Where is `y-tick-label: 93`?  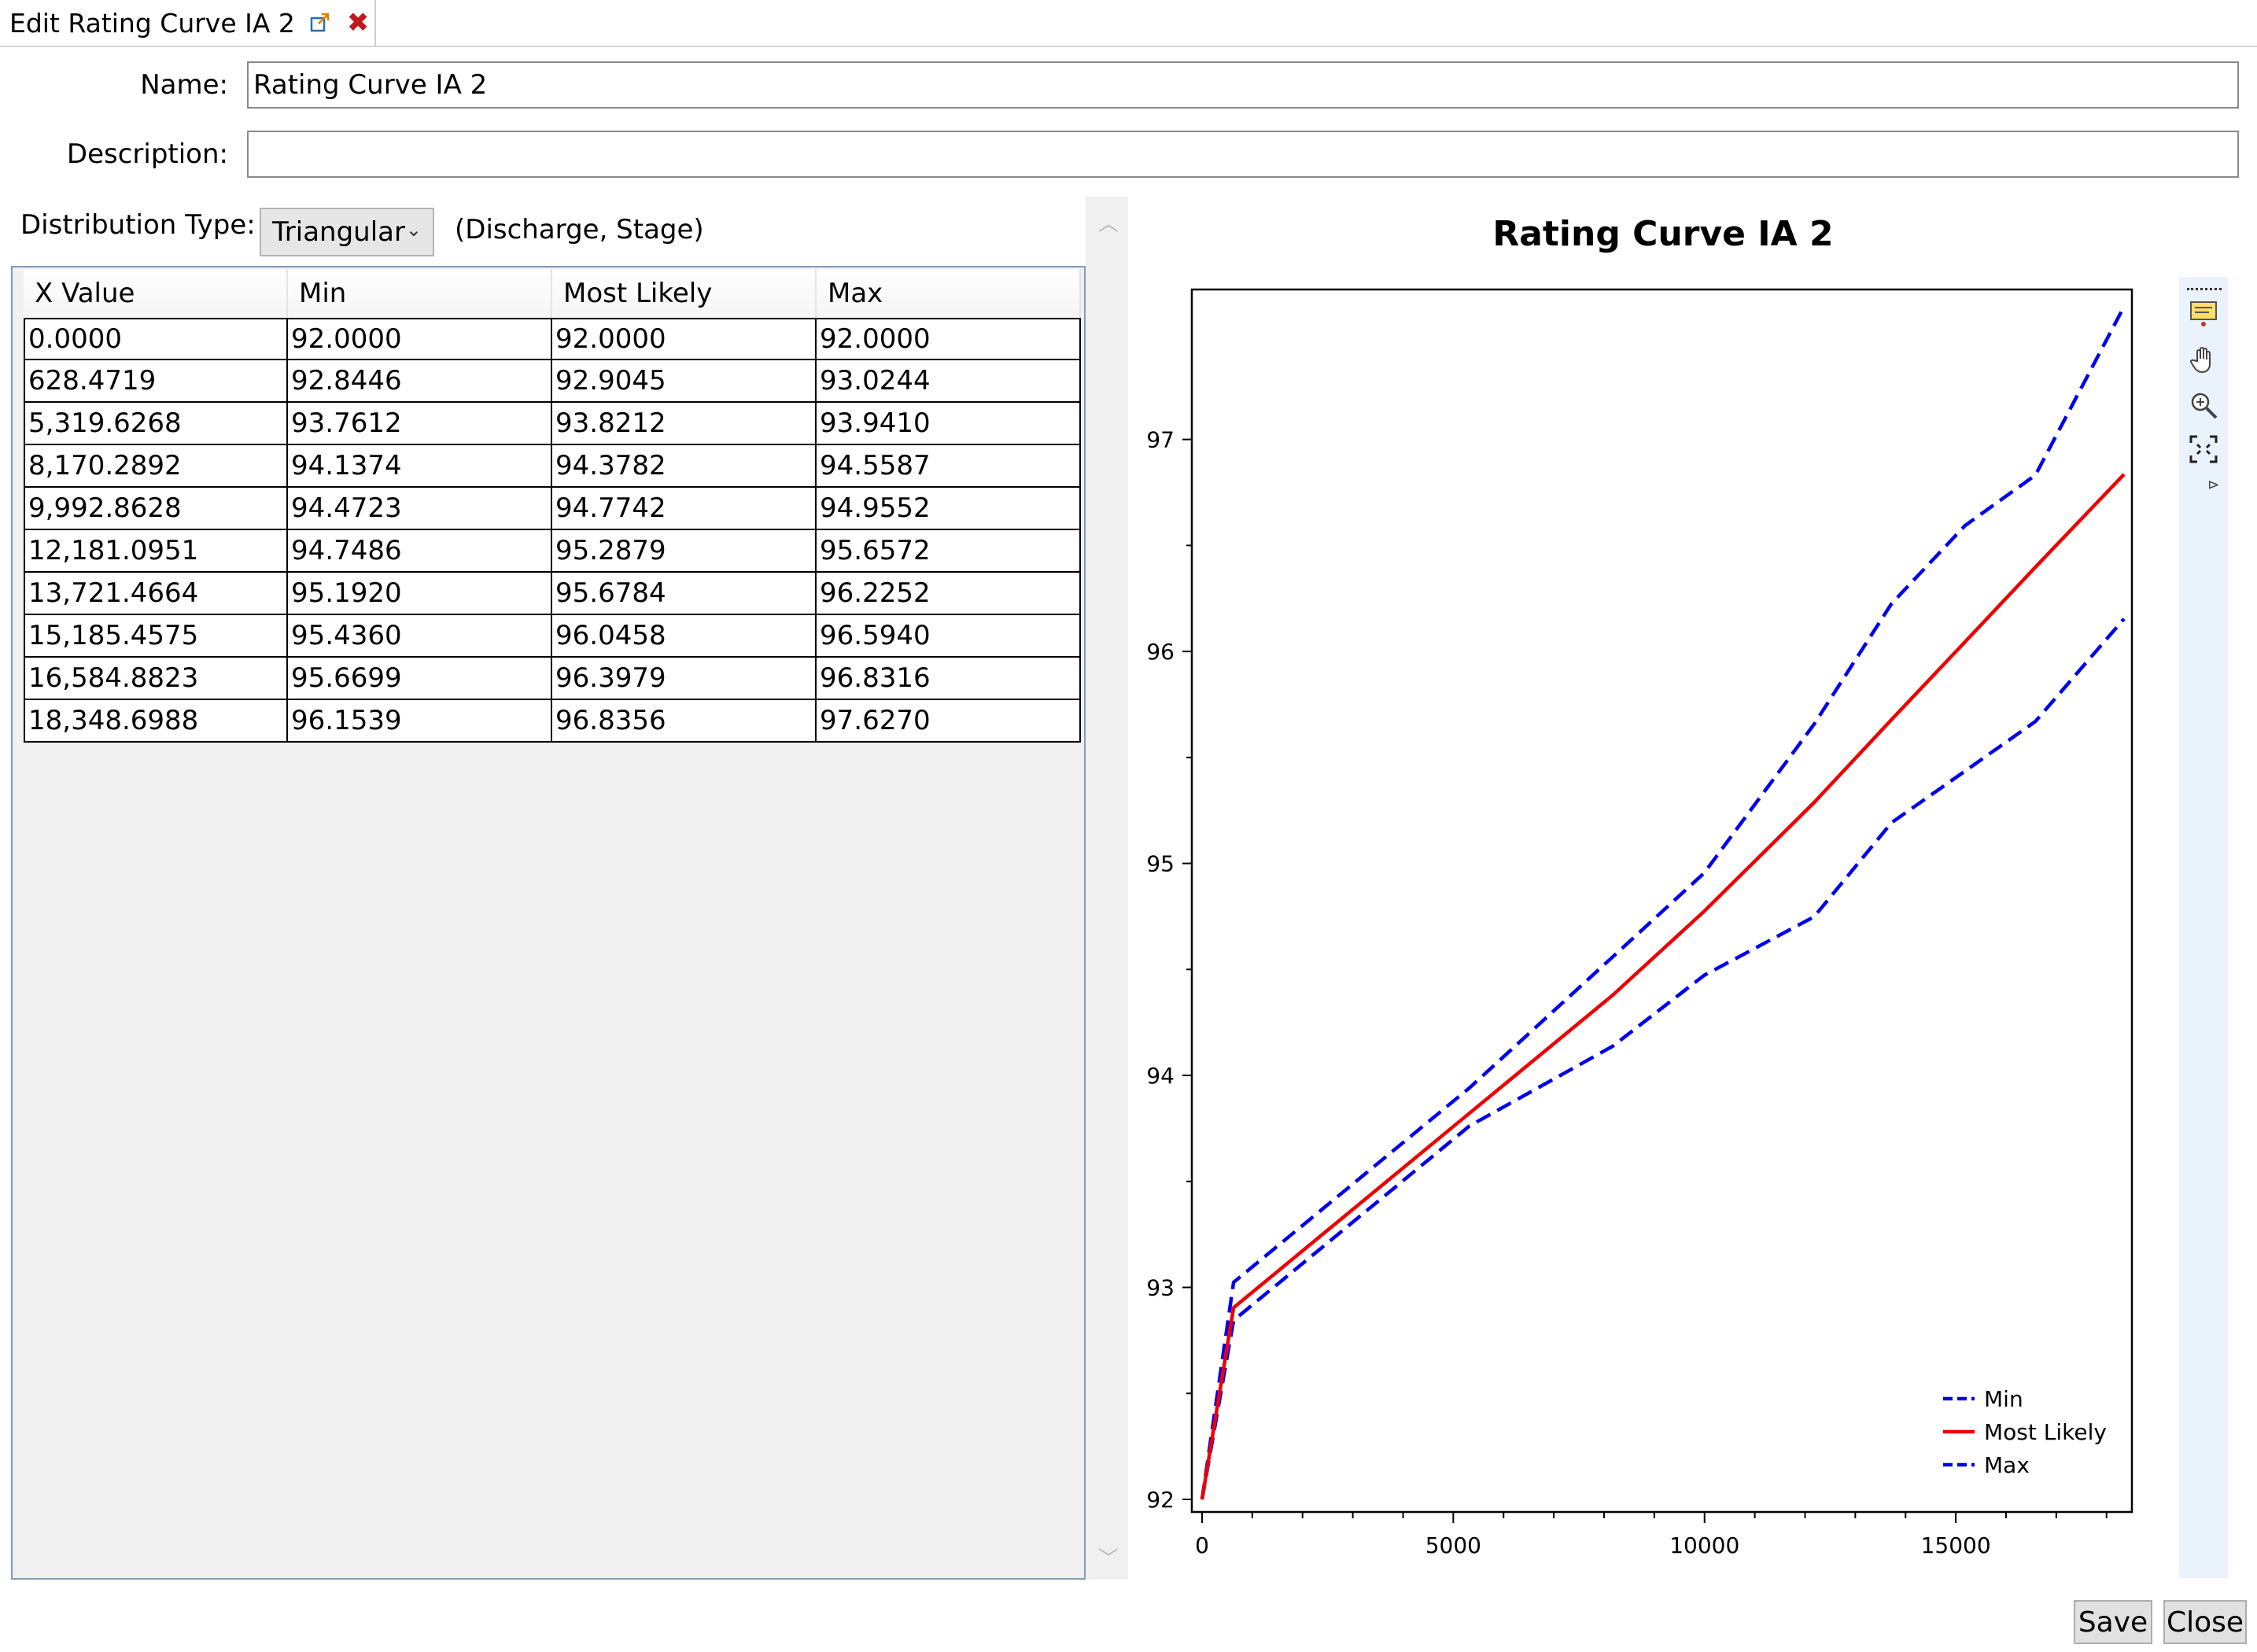
y-tick-label: 93 is located at coordinates (1160, 1288).